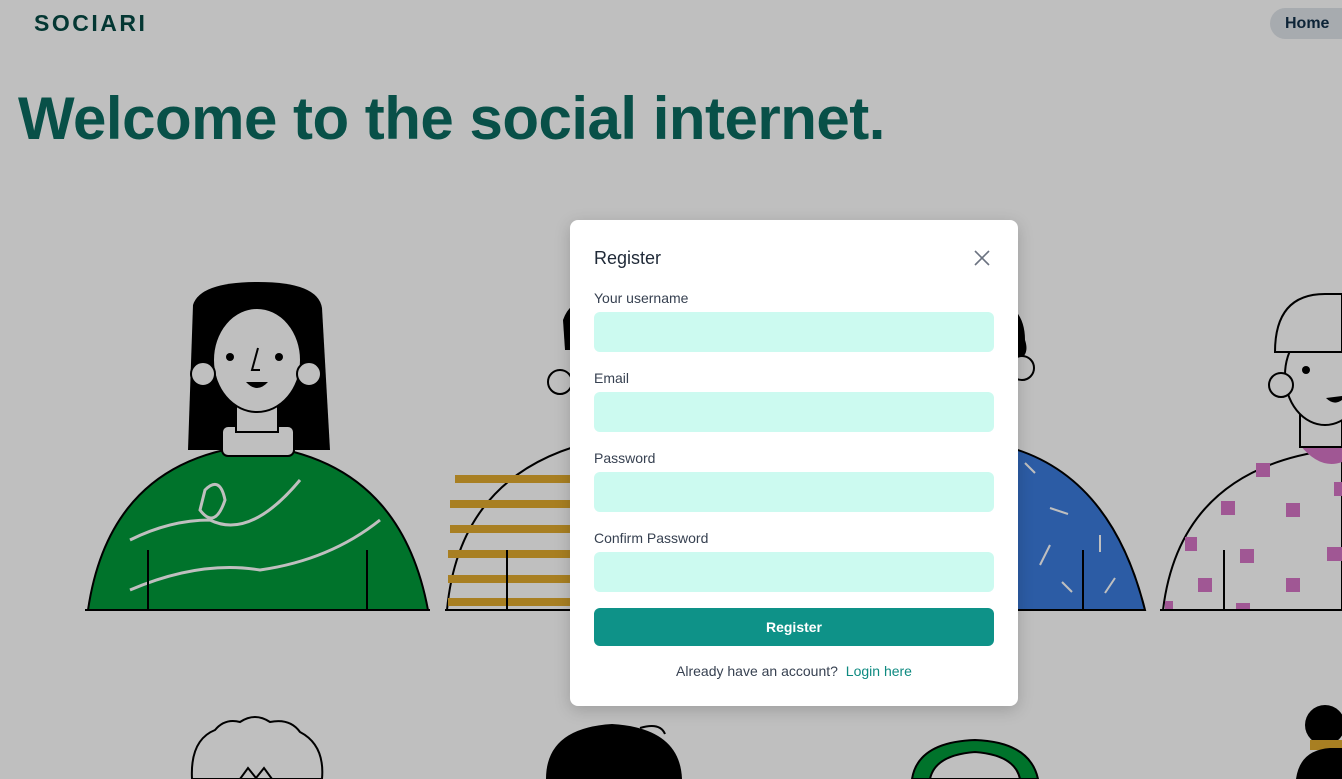  I want to click on close-button, so click(982, 258).